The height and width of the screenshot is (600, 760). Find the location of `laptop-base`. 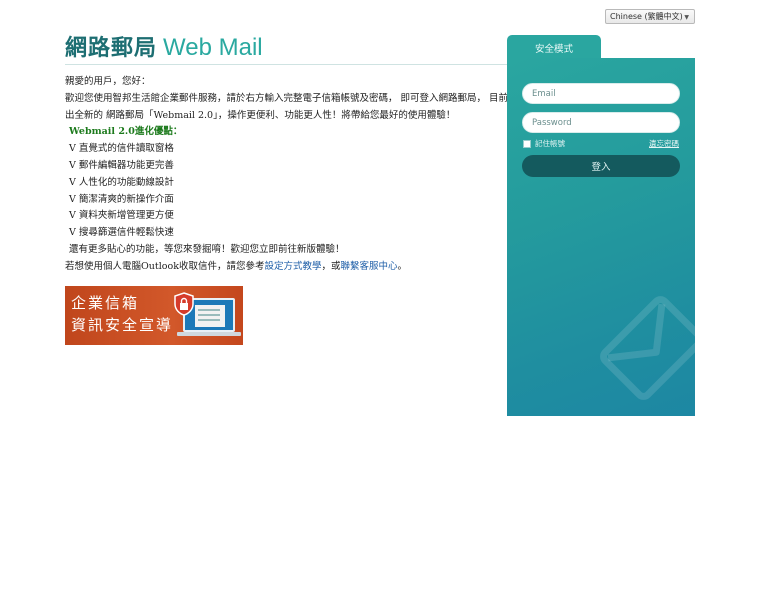

laptop-base is located at coordinates (209, 334).